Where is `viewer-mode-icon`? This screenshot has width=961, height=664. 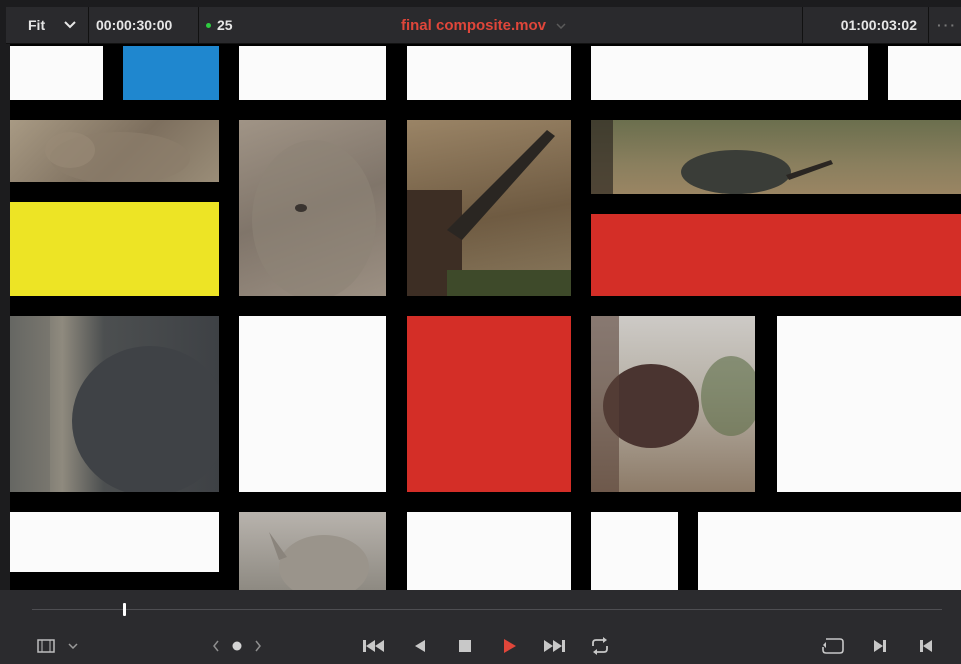
viewer-mode-icon is located at coordinates (46, 646).